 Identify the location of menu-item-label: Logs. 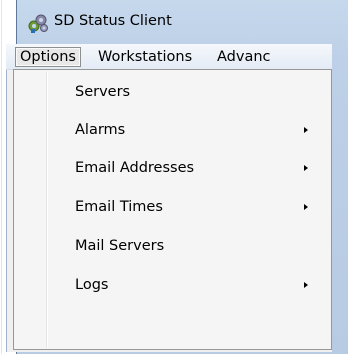
(92, 285).